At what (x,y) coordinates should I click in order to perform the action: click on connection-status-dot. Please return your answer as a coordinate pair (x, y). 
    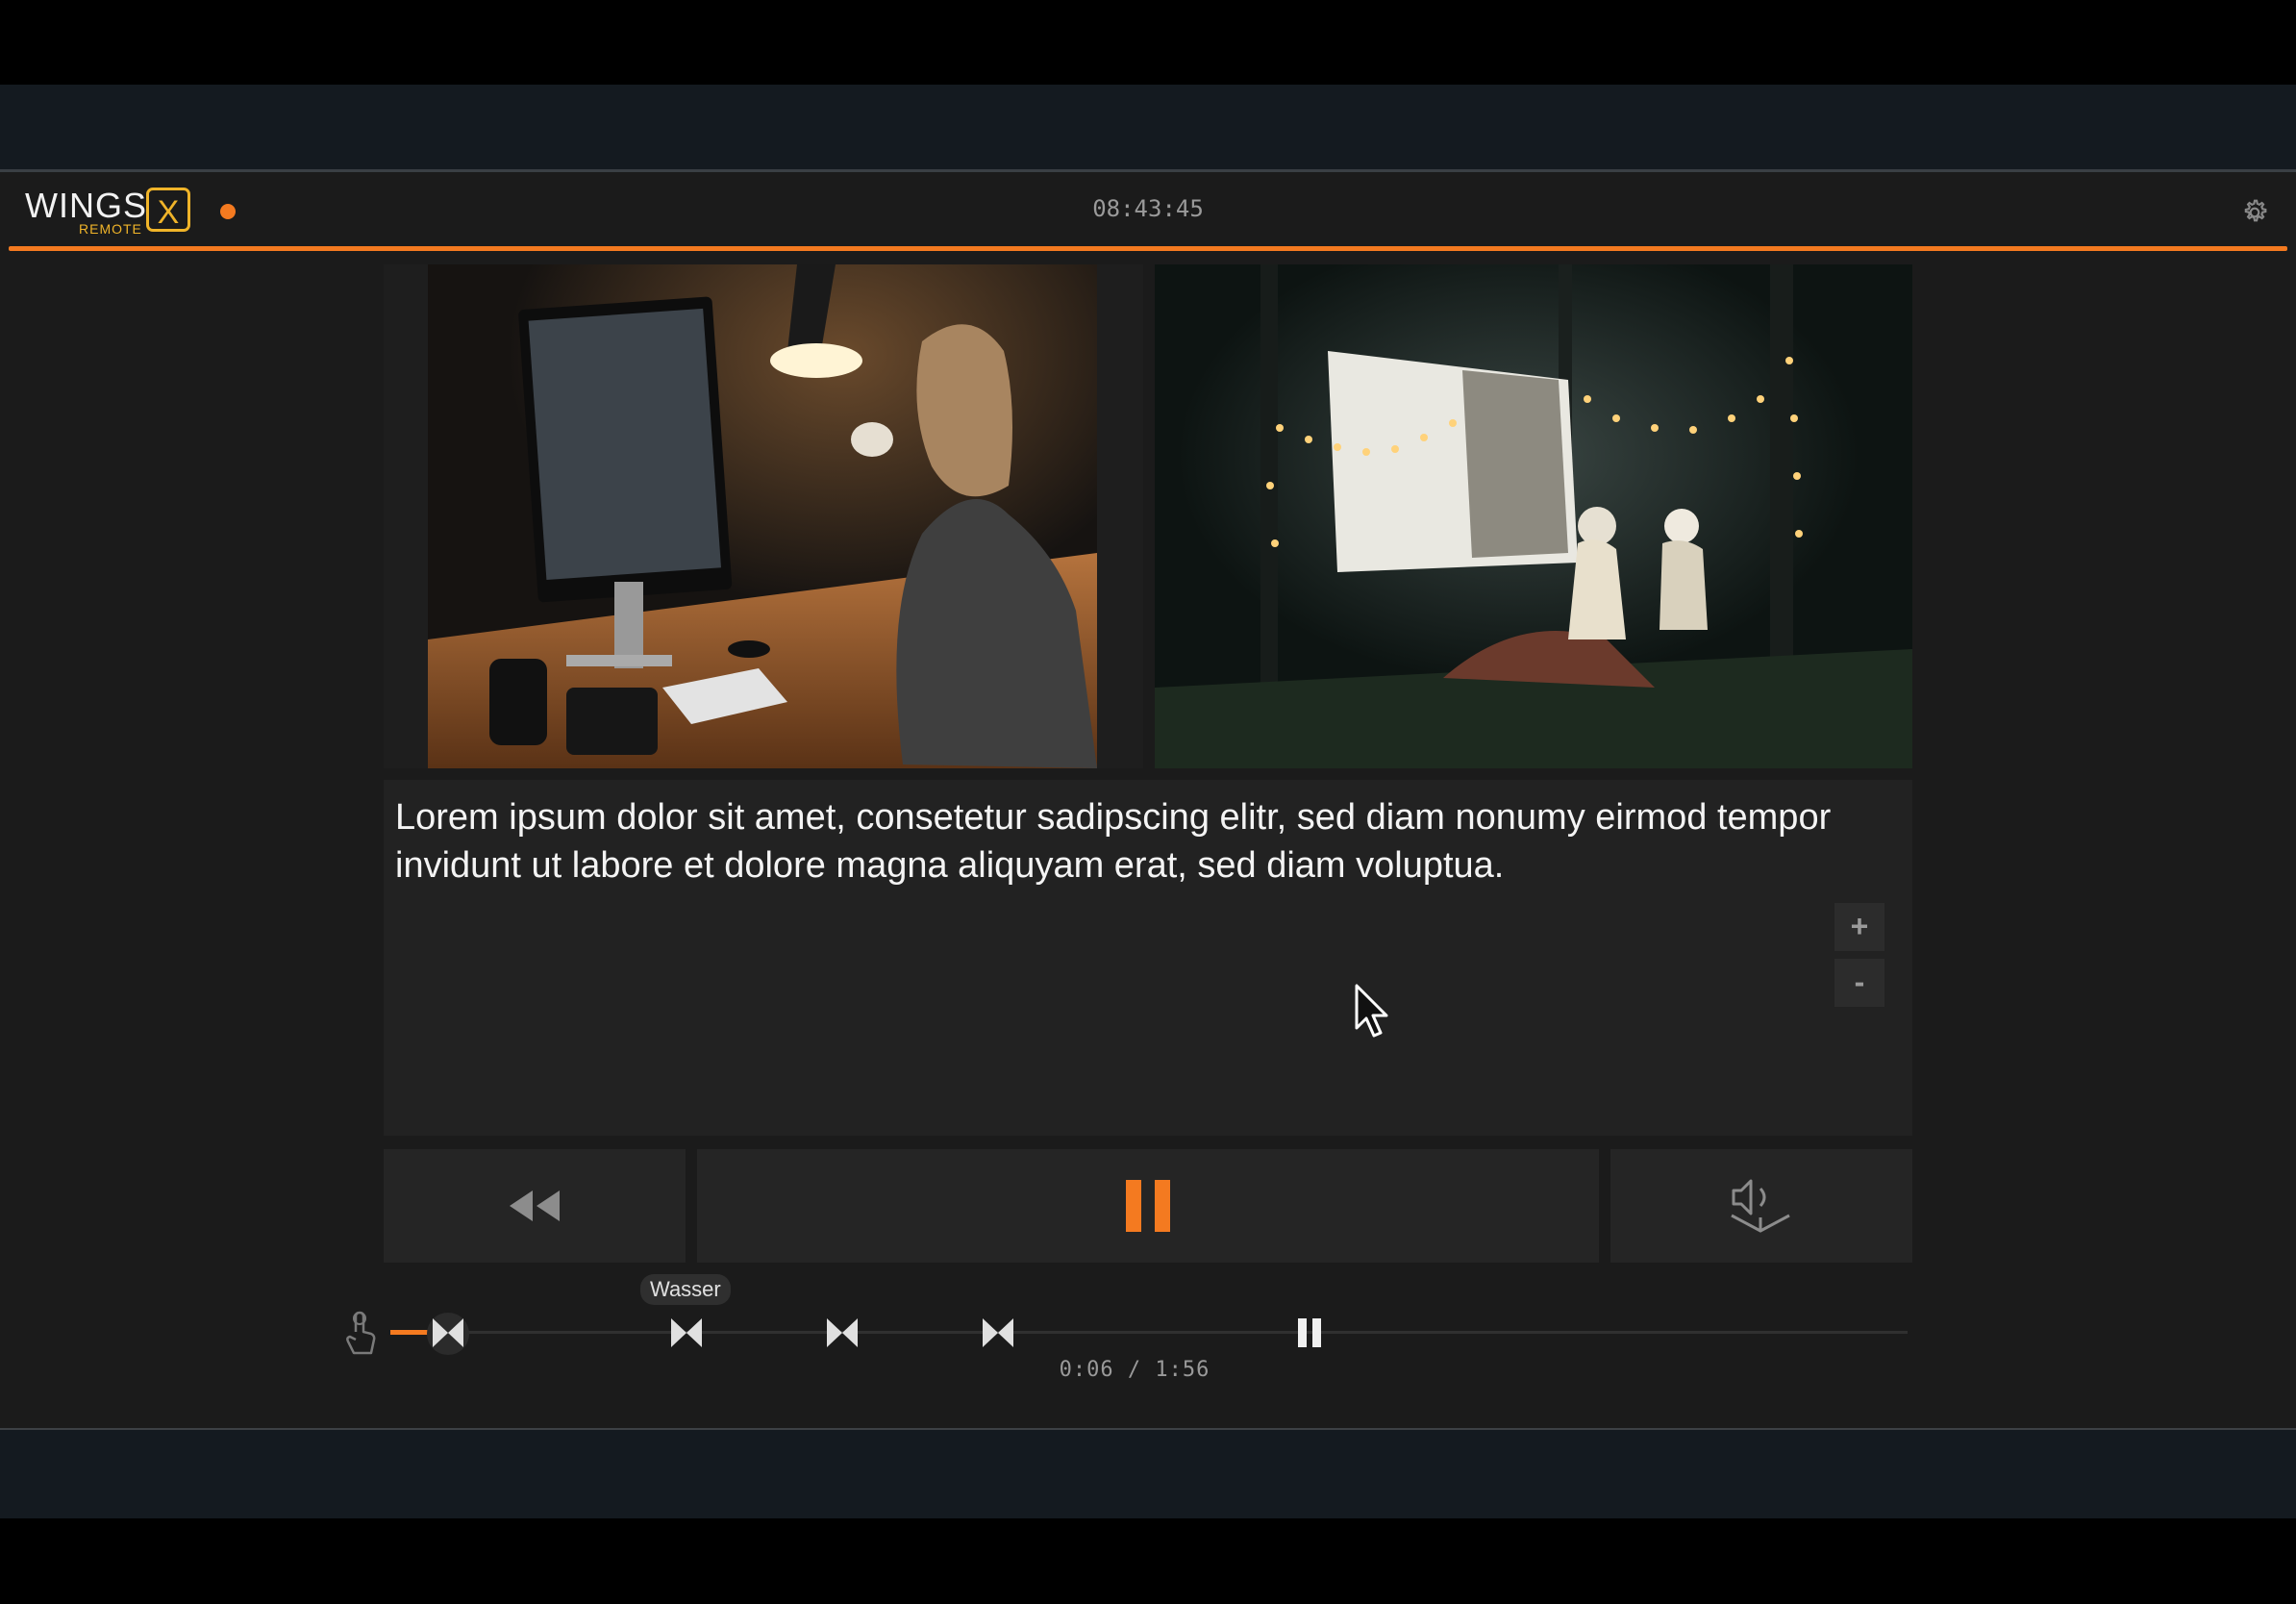
    Looking at the image, I should click on (228, 211).